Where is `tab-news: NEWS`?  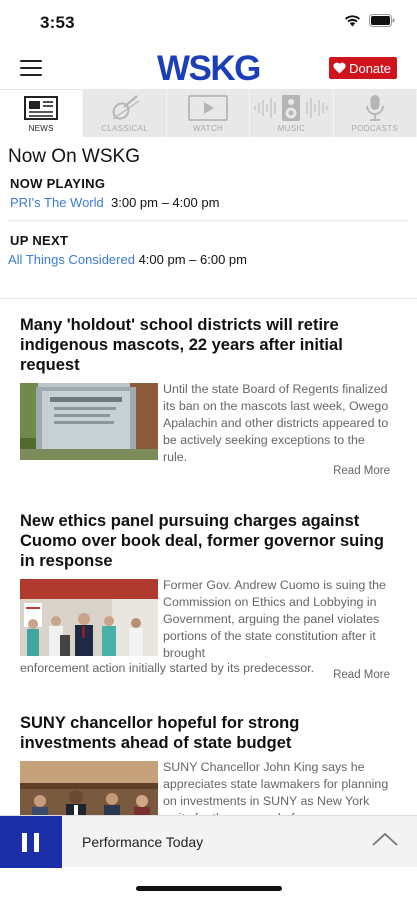
tab-news: NEWS is located at coordinates (42, 113).